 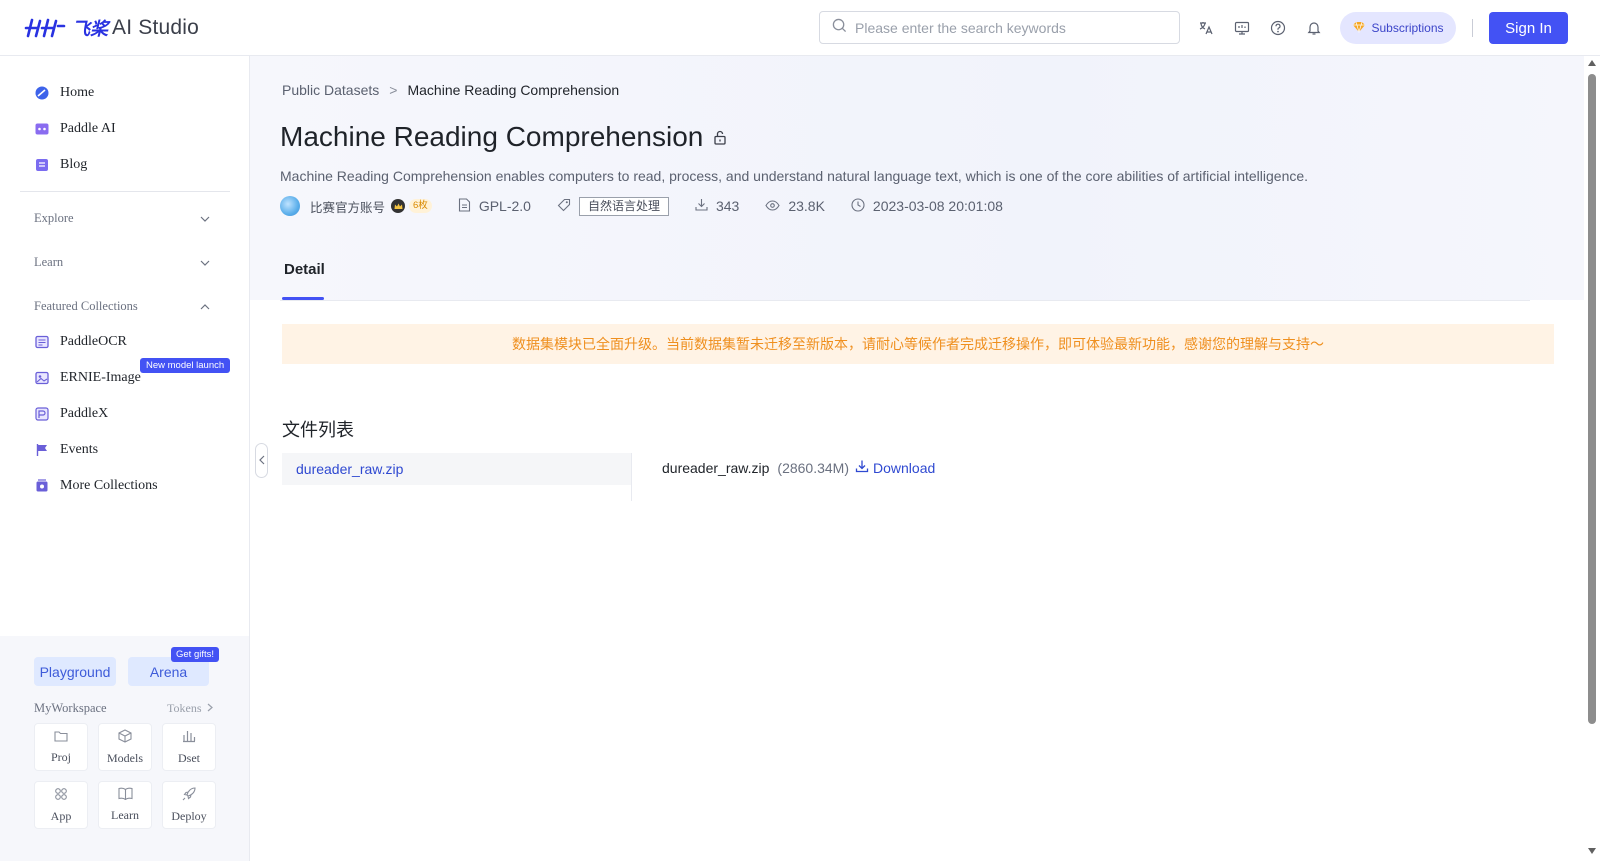 What do you see at coordinates (125, 450) in the screenshot?
I see `sidebar-item-events: Events` at bounding box center [125, 450].